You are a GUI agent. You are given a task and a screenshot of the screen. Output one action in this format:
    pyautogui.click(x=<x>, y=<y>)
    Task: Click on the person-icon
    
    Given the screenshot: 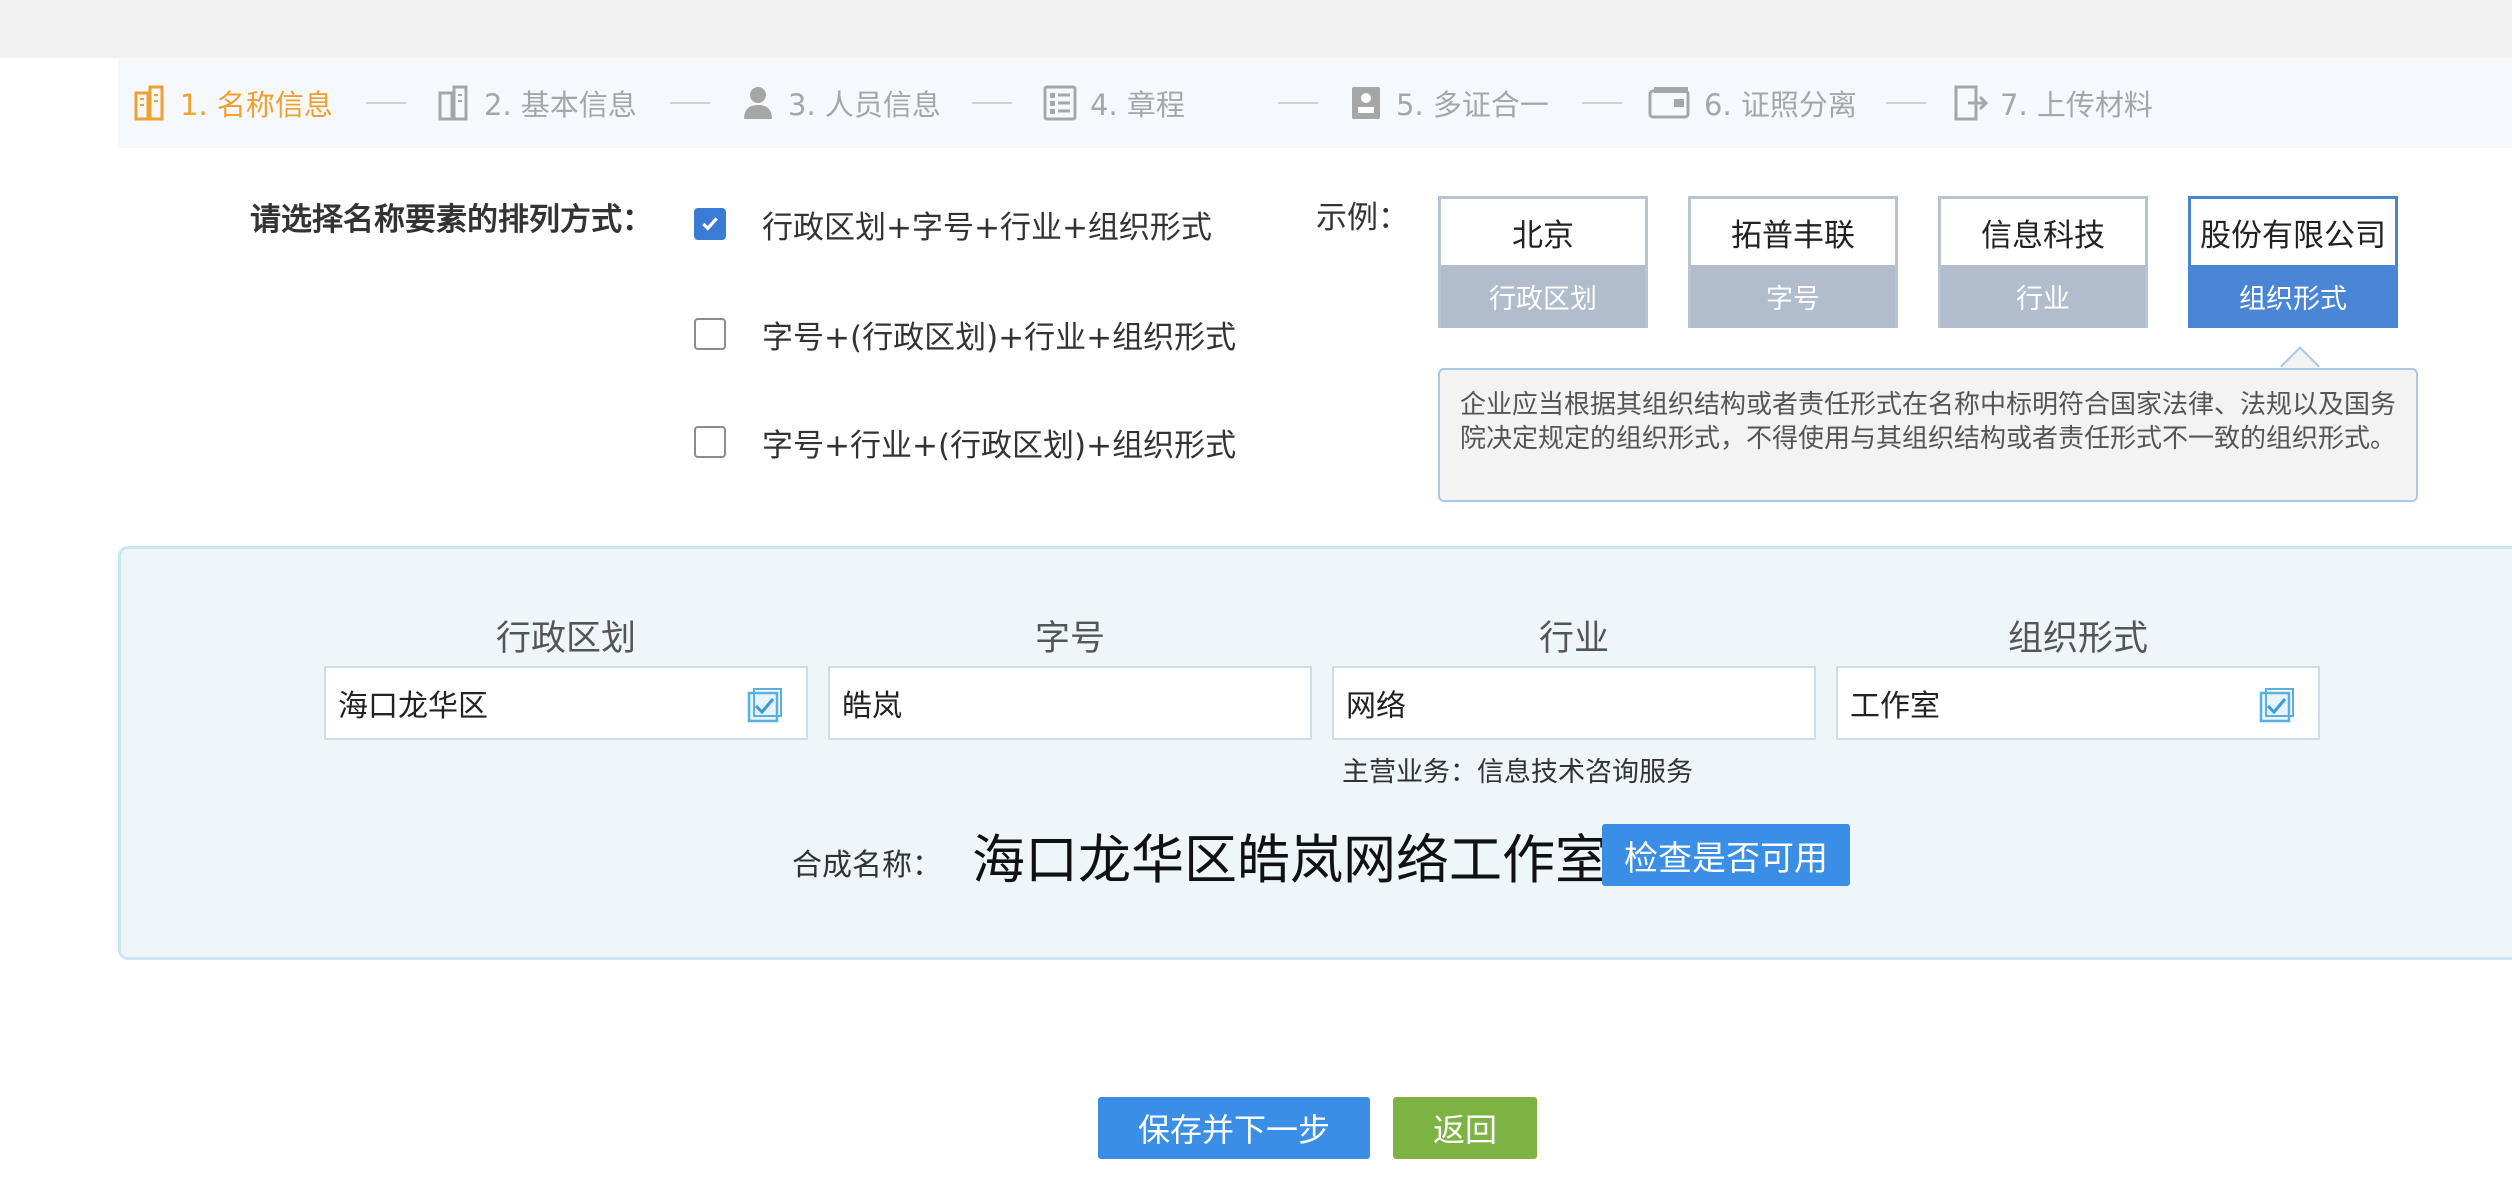 What is the action you would take?
    pyautogui.click(x=758, y=103)
    